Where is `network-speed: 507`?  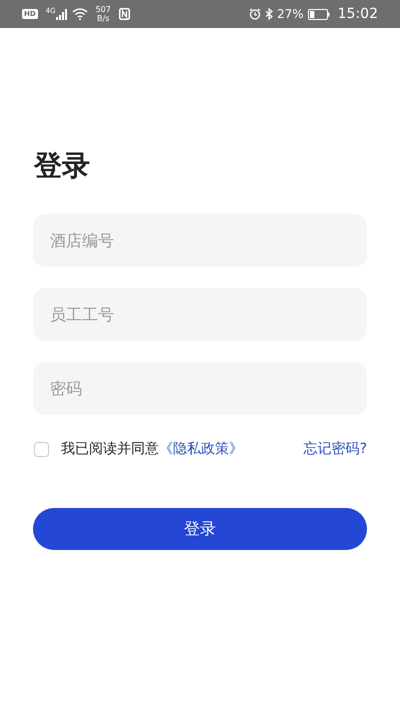
network-speed: 507 is located at coordinates (103, 9).